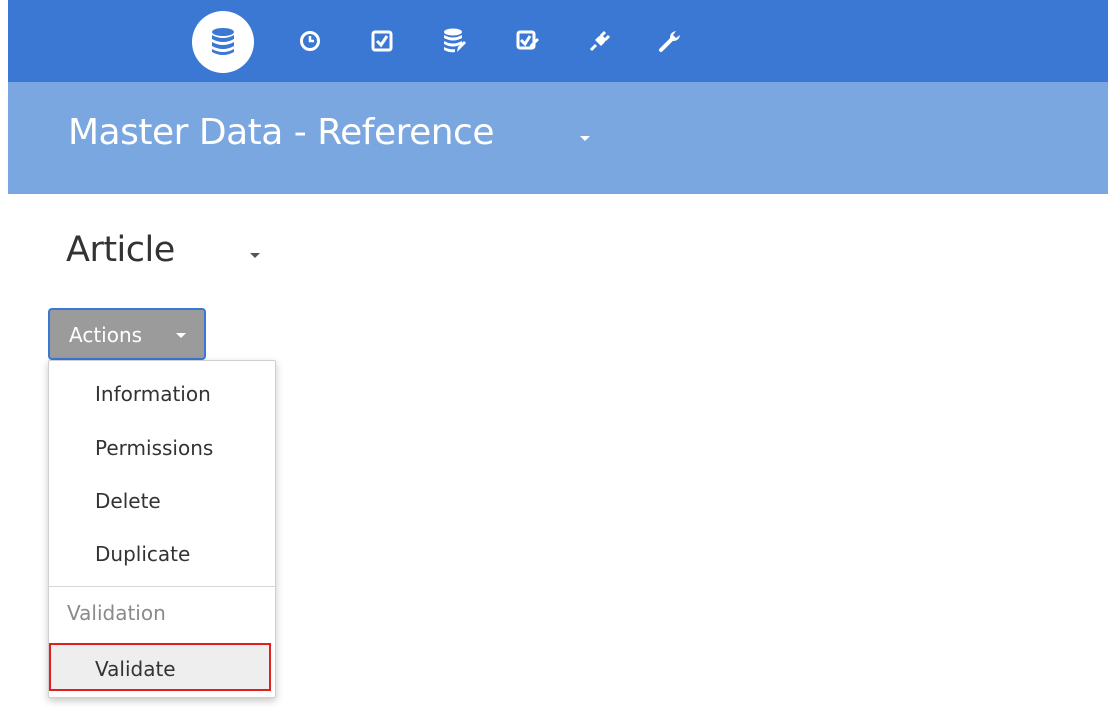  I want to click on menu-item-delete: Delete, so click(162, 501).